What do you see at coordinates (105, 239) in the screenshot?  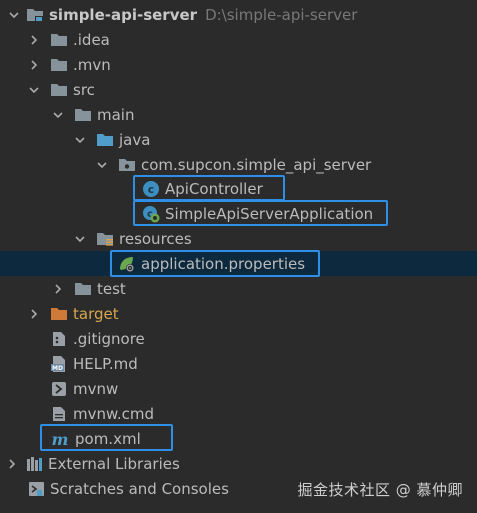 I see `resources-folder-icon` at bounding box center [105, 239].